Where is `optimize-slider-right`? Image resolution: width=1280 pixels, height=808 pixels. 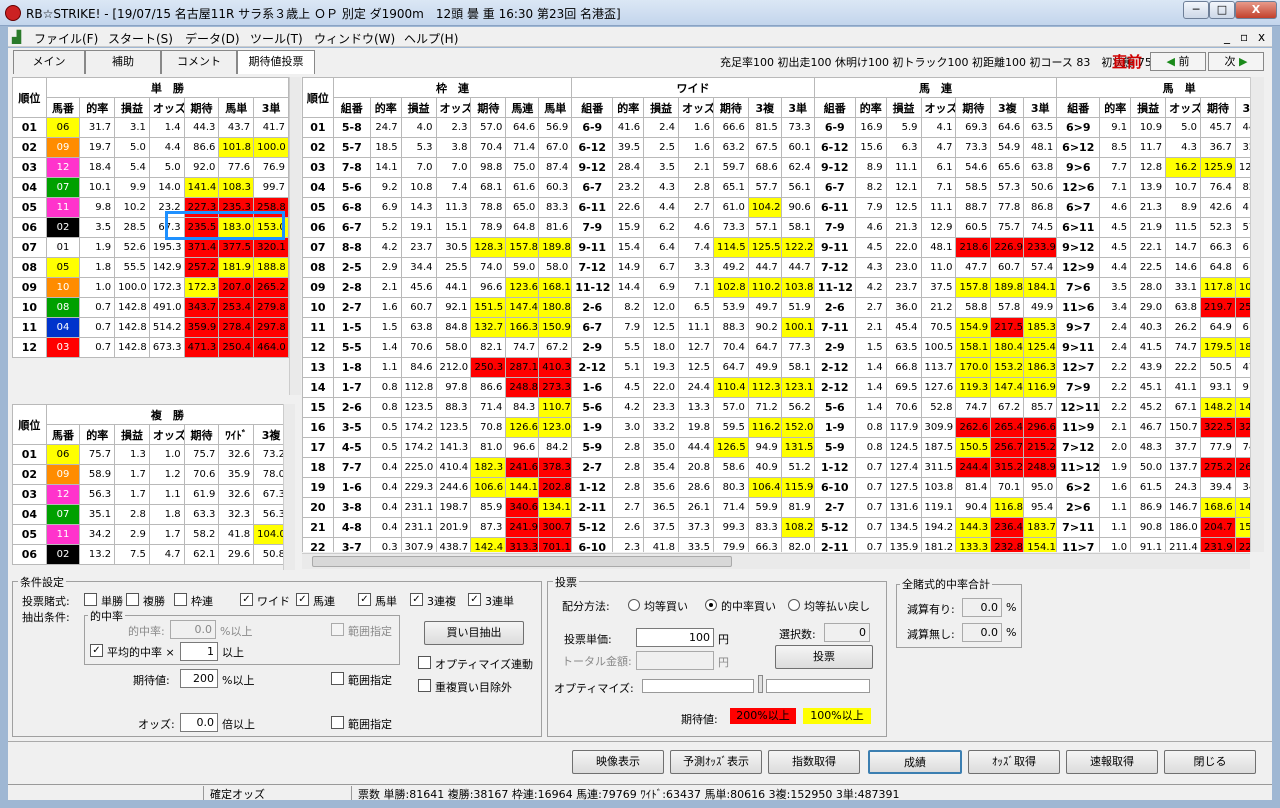
optimize-slider-right is located at coordinates (818, 686).